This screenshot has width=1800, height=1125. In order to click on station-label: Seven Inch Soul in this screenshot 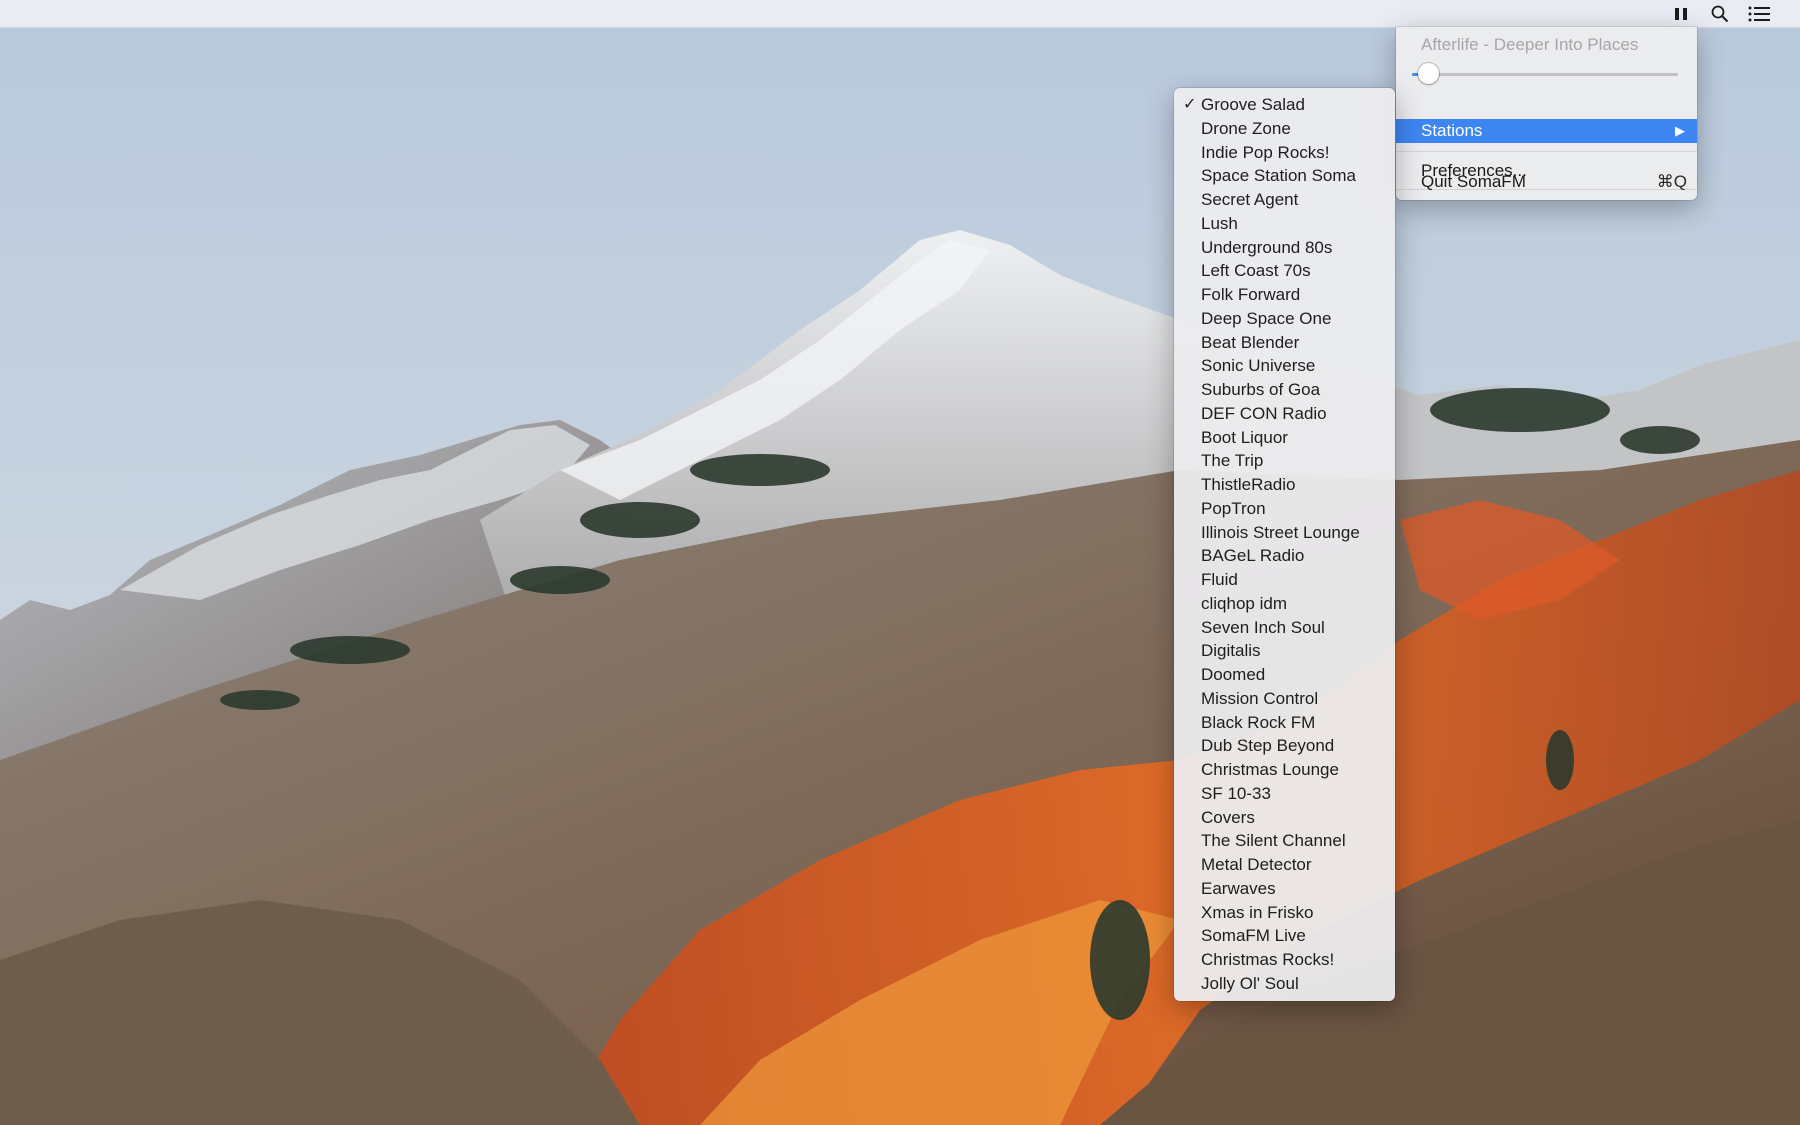, I will do `click(1263, 627)`.